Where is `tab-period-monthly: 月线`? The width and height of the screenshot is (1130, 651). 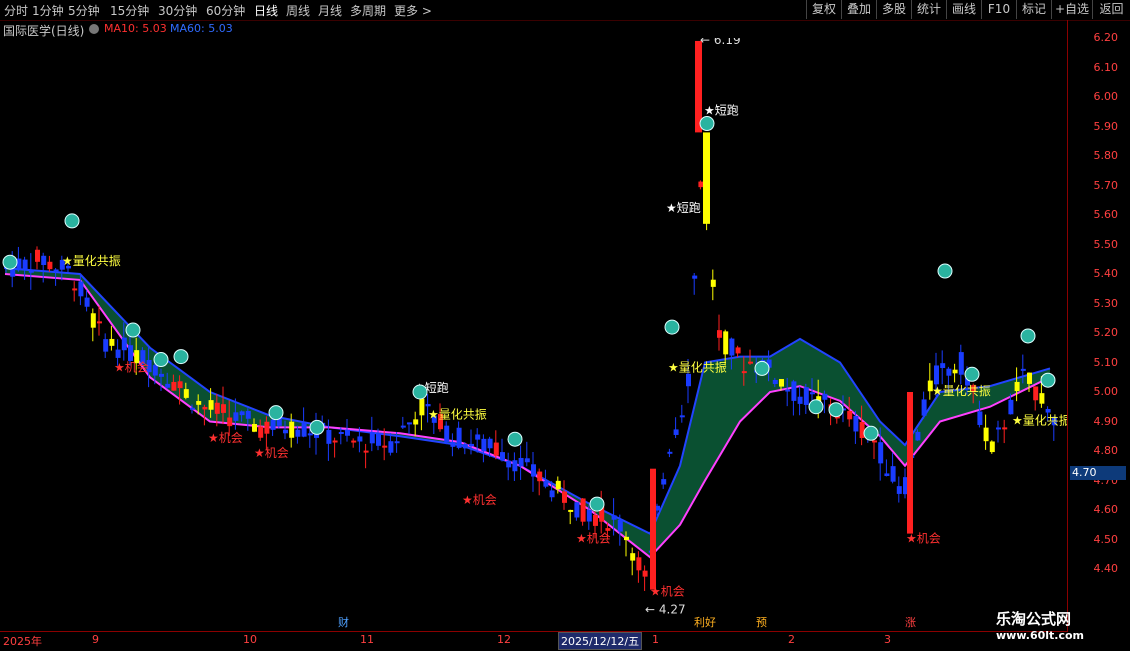 tab-period-monthly: 月线 is located at coordinates (330, 10).